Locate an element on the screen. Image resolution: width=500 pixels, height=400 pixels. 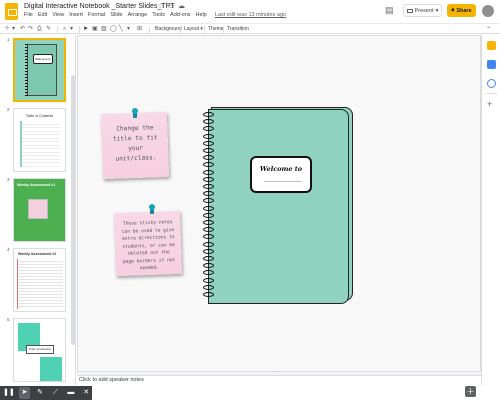
avatar is located at coordinates (488, 11).